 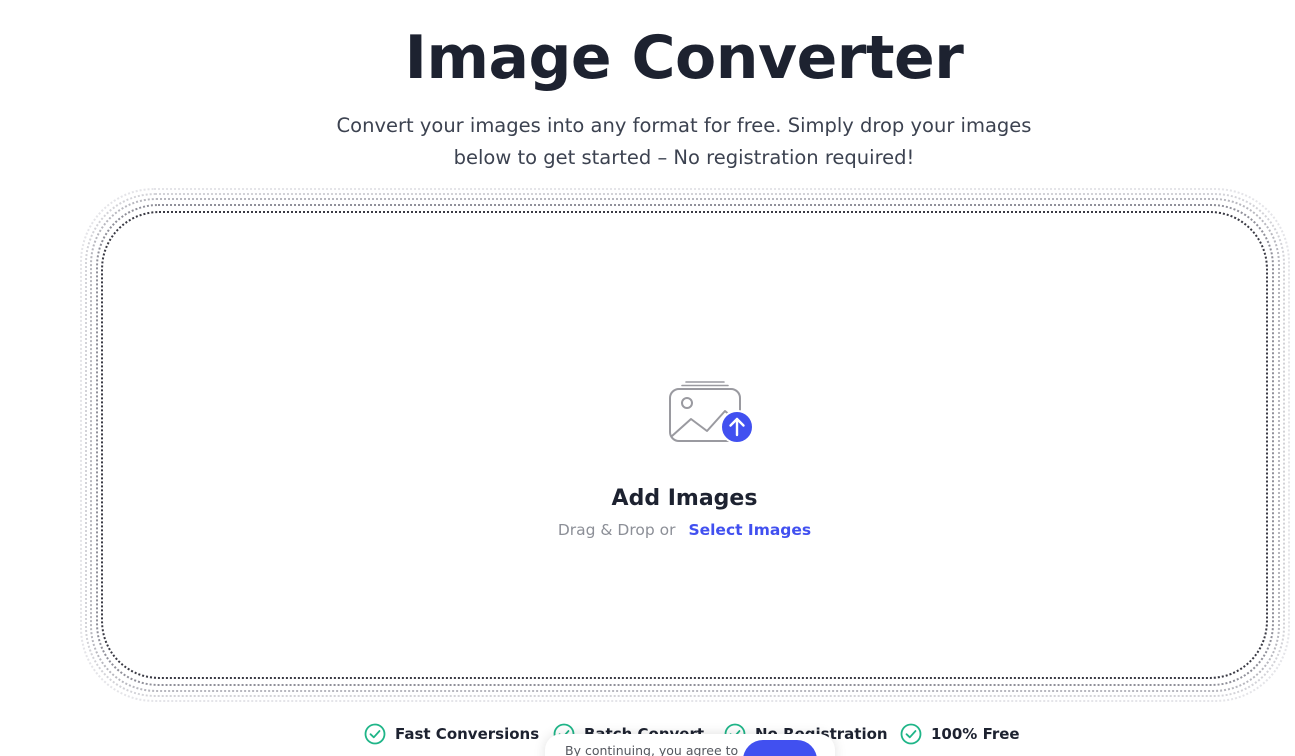 What do you see at coordinates (975, 734) in the screenshot?
I see `feature-label: 100% Free` at bounding box center [975, 734].